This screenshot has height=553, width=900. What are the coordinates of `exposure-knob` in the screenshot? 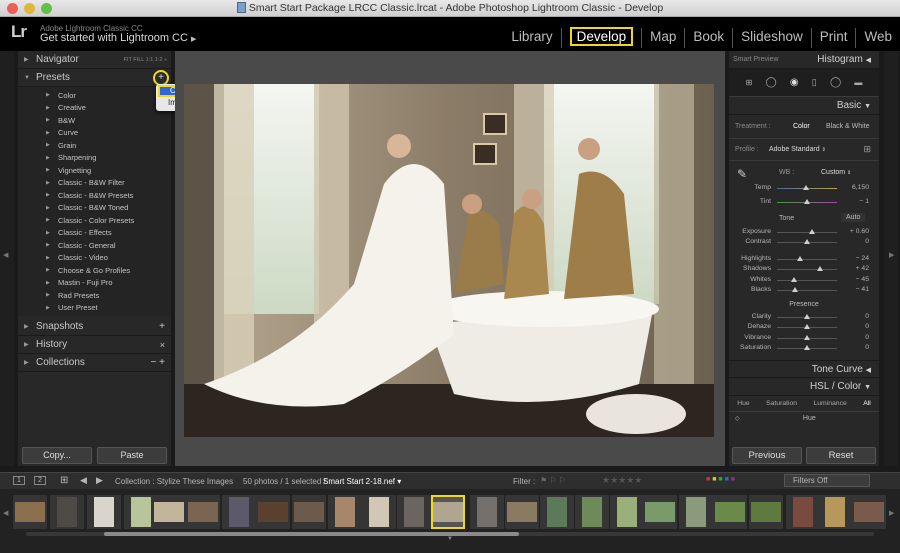 It's located at (812, 231).